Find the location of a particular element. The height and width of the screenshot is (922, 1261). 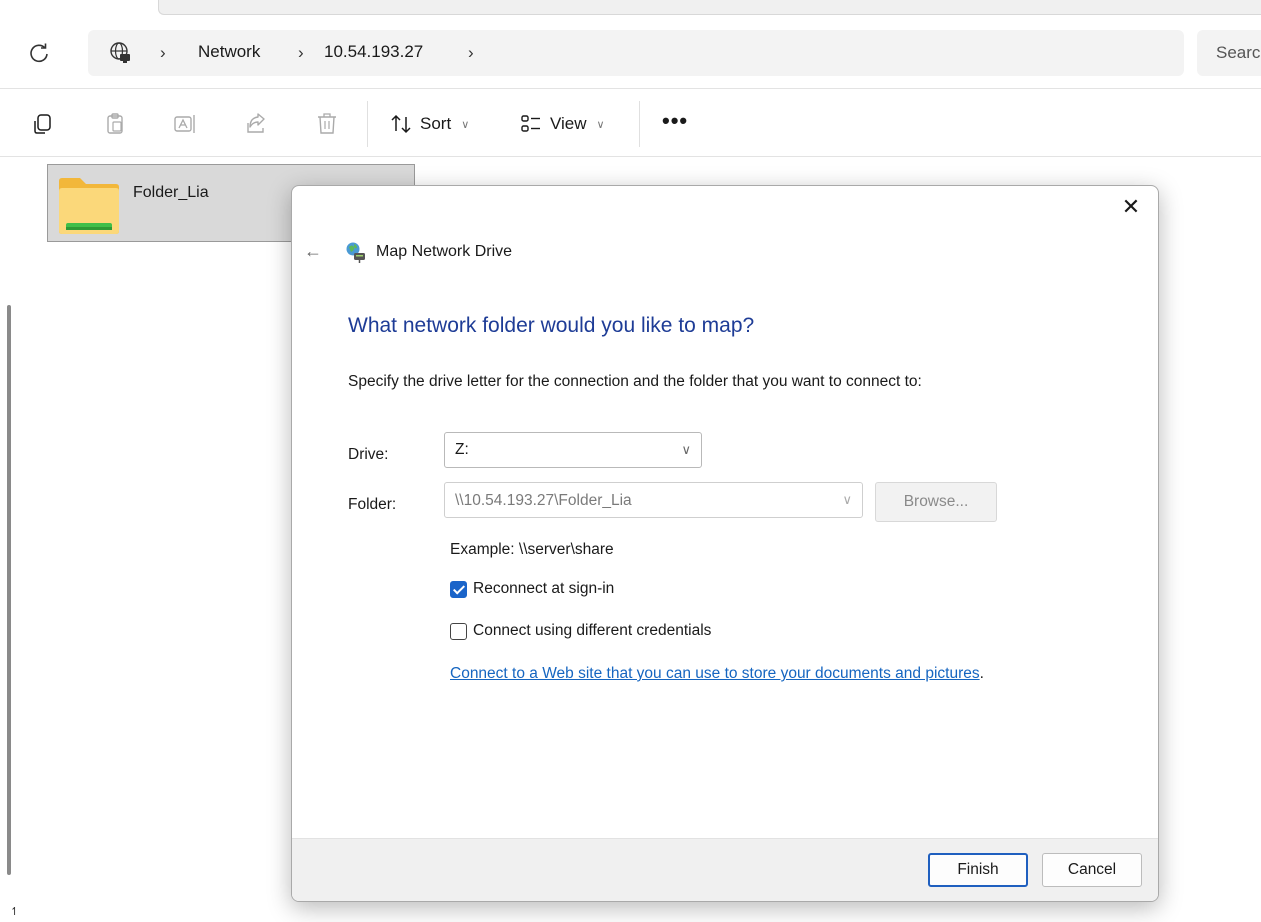

network-globe-icon is located at coordinates (120, 53).